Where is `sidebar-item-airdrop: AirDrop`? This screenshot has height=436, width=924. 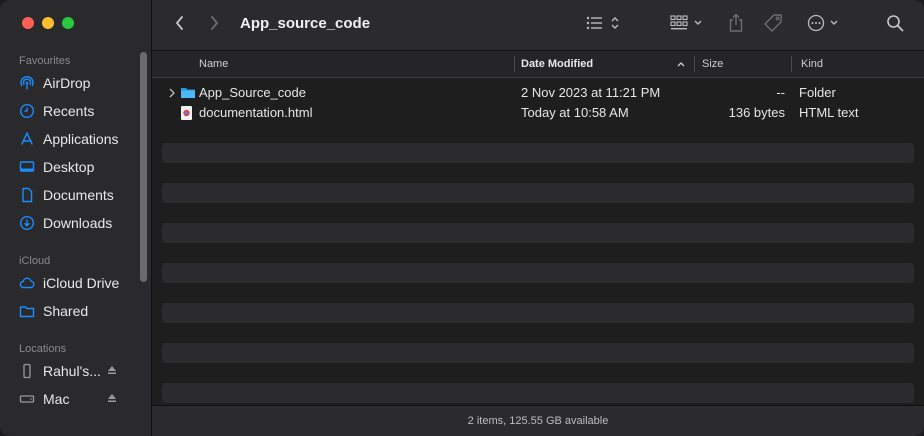 sidebar-item-airdrop: AirDrop is located at coordinates (70, 83).